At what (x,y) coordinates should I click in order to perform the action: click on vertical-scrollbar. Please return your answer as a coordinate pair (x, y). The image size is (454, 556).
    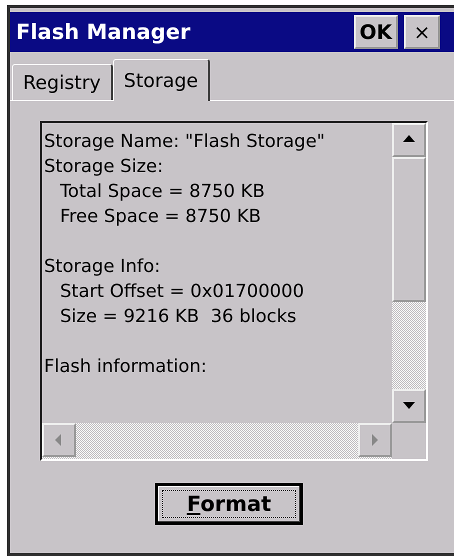
    Looking at the image, I should click on (409, 273).